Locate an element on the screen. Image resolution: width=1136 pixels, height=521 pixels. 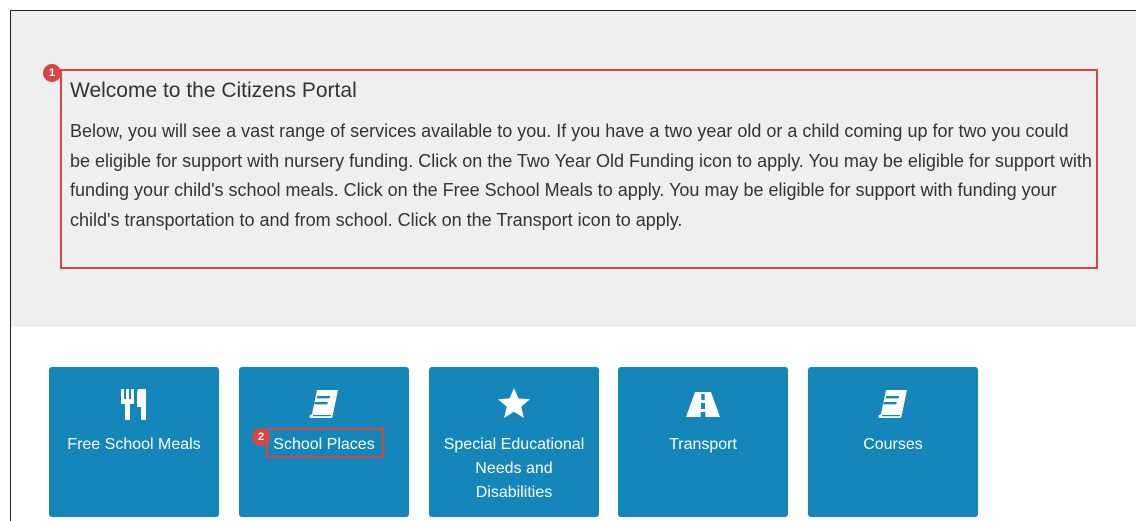
tile-courses: Courses is located at coordinates (893, 442).